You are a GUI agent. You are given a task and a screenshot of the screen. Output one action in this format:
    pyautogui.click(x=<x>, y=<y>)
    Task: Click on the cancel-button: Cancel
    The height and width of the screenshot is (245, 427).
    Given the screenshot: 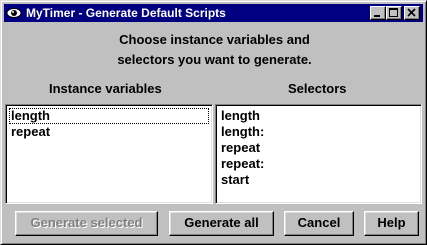 What is the action you would take?
    pyautogui.click(x=319, y=223)
    